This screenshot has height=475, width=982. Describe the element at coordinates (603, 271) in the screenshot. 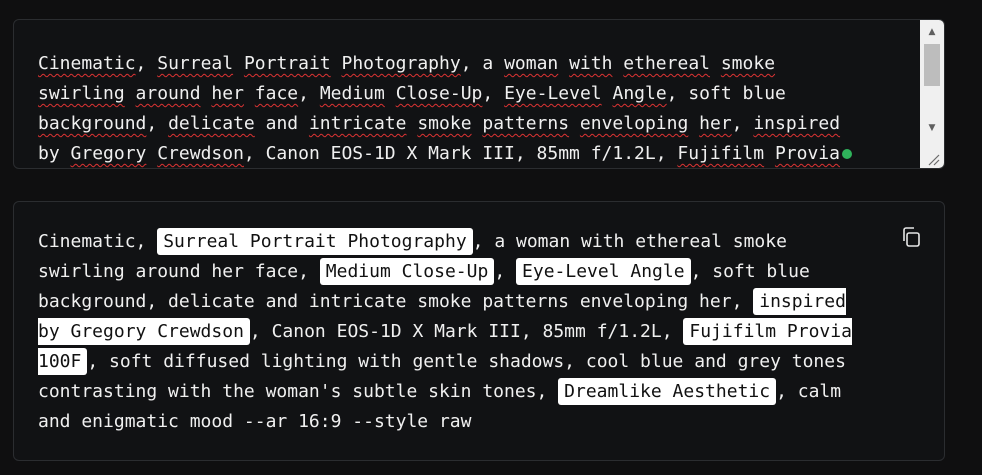

I see `keyword-tag: Eye-Level Angle` at that location.